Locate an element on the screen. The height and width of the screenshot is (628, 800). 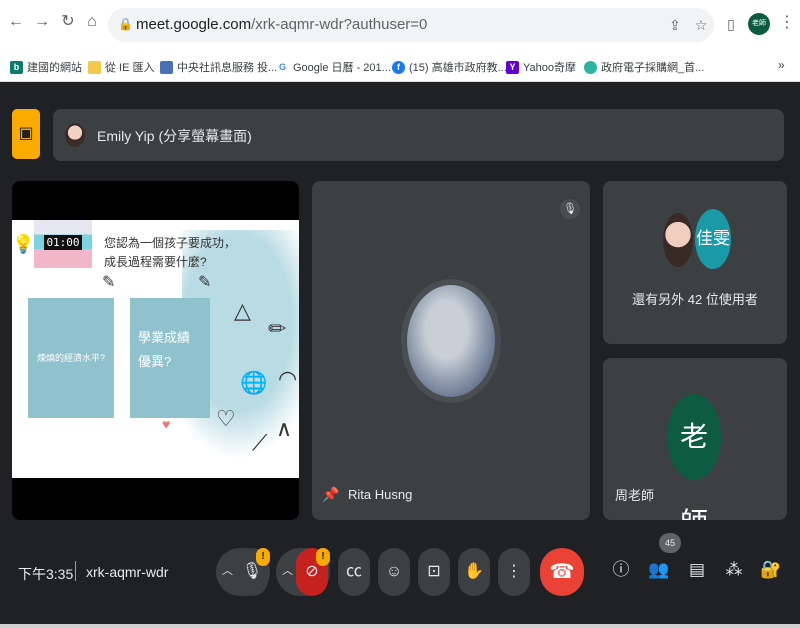
people-icon: 👥 is located at coordinates (659, 570).